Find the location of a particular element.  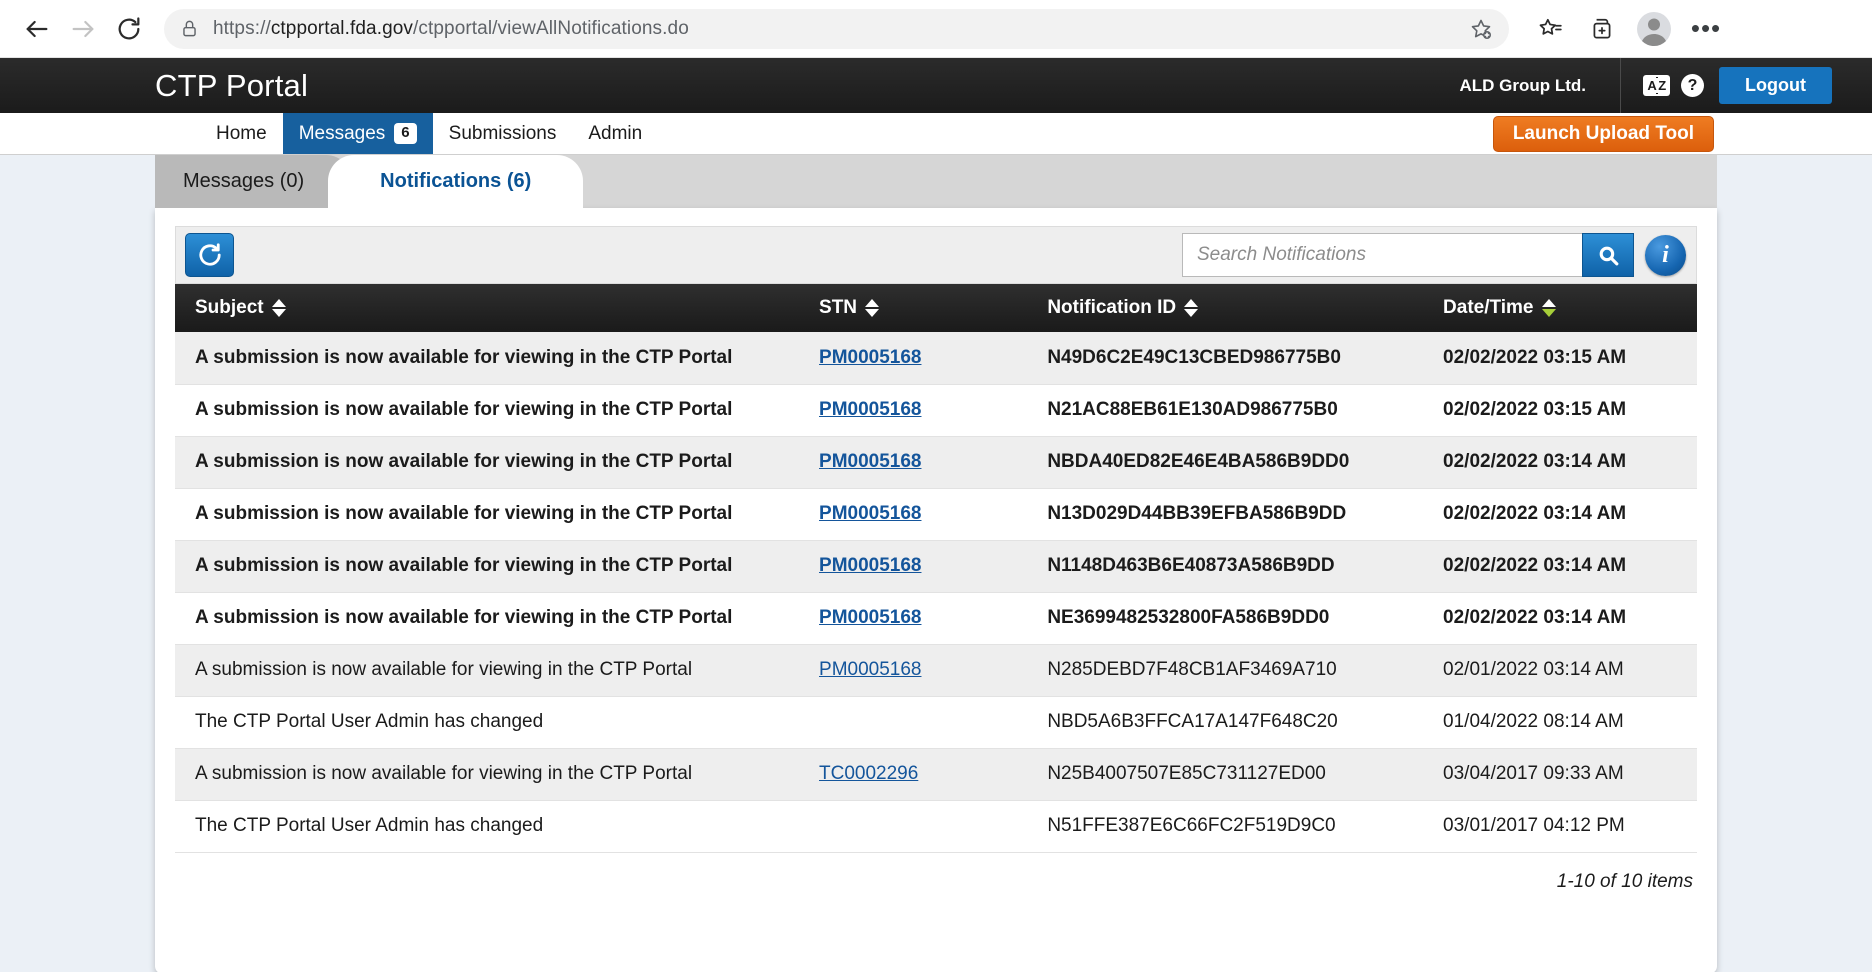

nav-item-admin: Admin is located at coordinates (615, 133).